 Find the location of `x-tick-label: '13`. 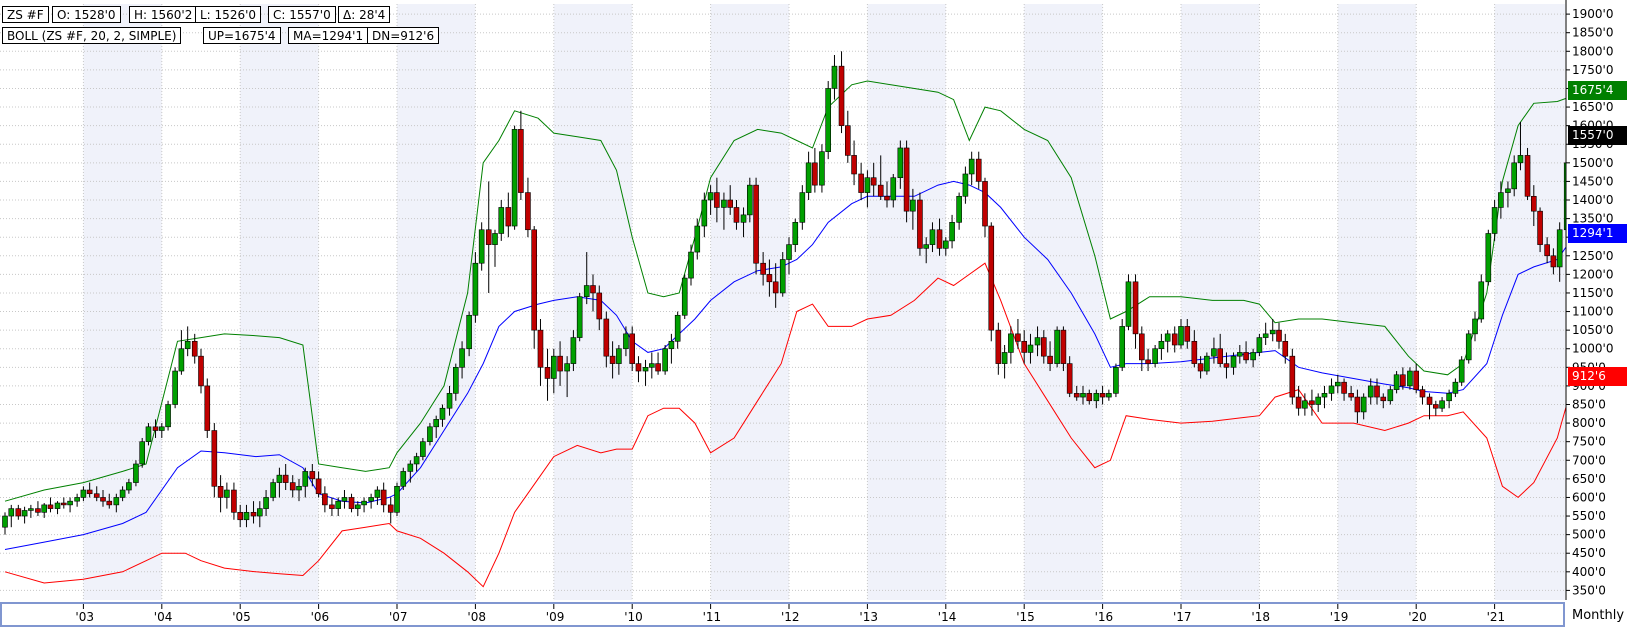

x-tick-label: '13 is located at coordinates (868, 617).